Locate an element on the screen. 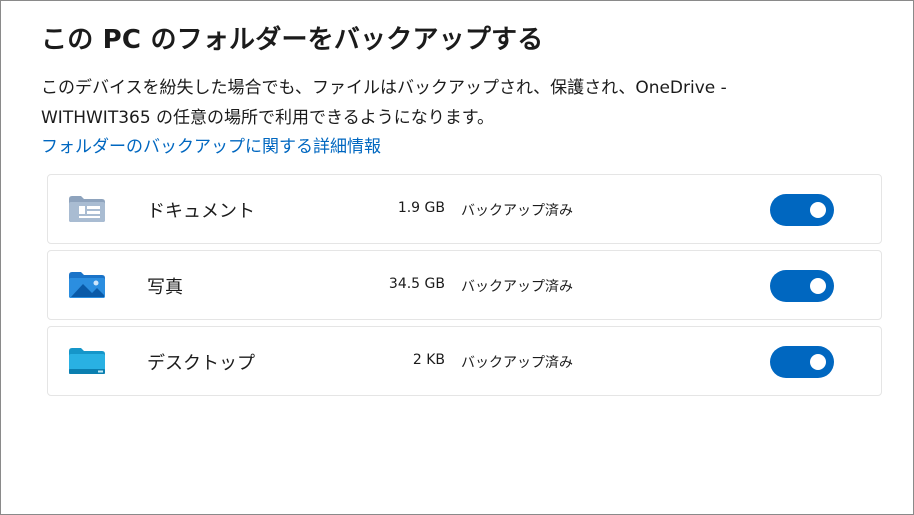 Image resolution: width=914 pixels, height=515 pixels. backup-toggle-documents is located at coordinates (802, 210).